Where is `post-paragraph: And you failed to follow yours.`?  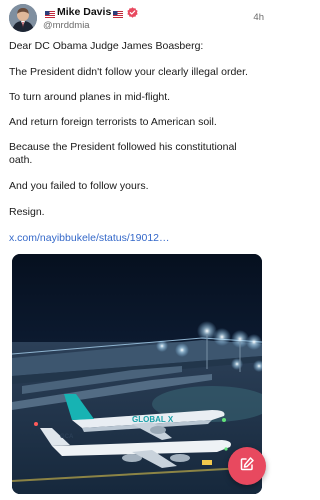
post-paragraph: And you failed to follow yours. is located at coordinates (79, 186).